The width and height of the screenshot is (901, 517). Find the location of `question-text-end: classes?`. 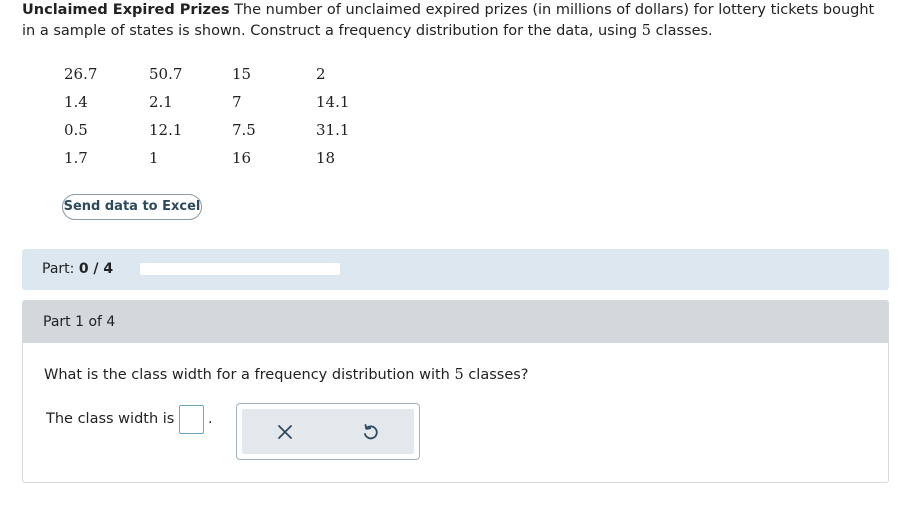

question-text-end: classes? is located at coordinates (498, 375).